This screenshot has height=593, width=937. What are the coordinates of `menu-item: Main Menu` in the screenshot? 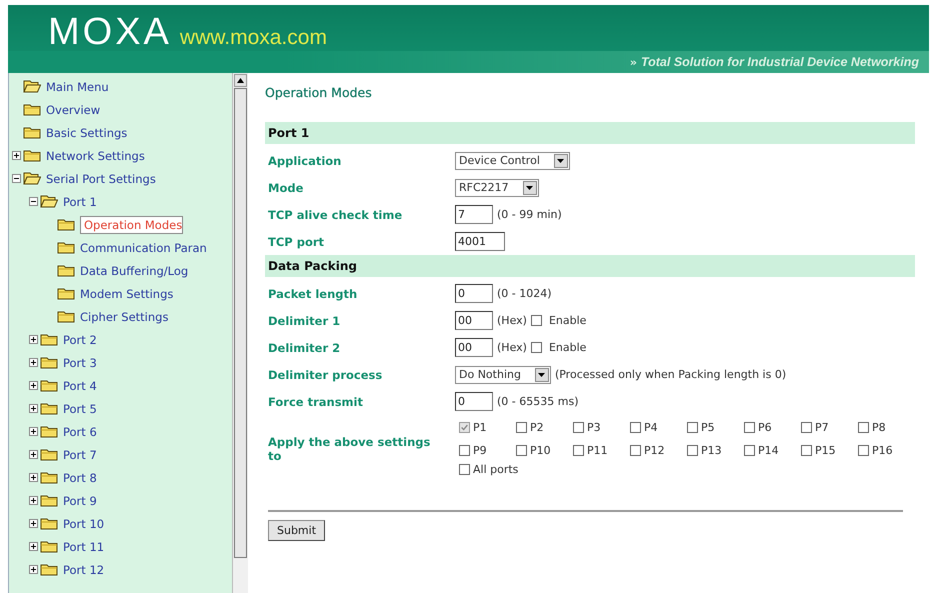 It's located at (77, 87).